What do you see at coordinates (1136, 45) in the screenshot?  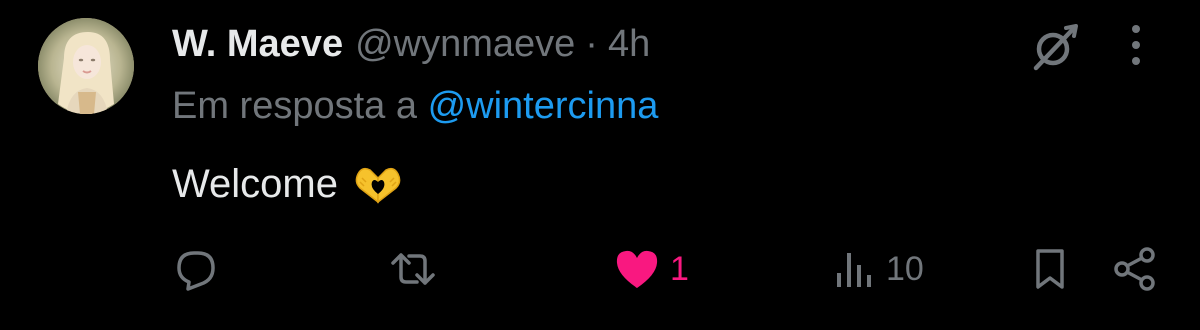 I see `more-vertical-icon` at bounding box center [1136, 45].